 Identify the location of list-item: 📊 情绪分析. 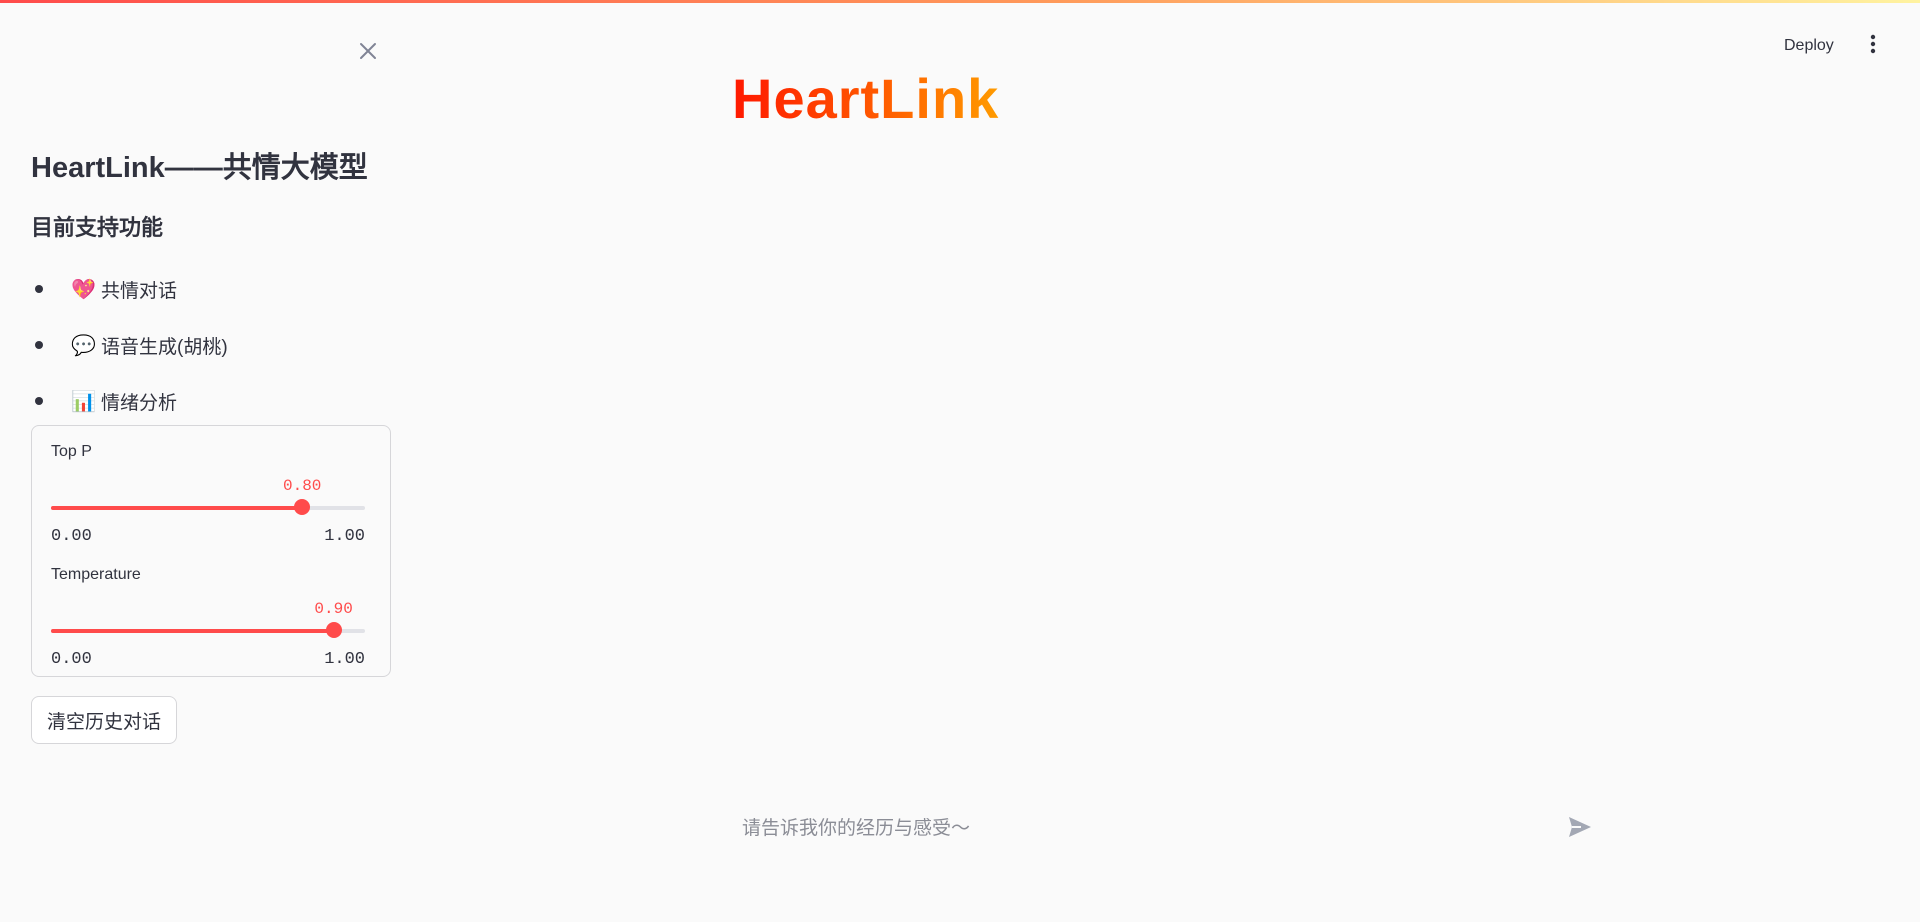
(129, 401).